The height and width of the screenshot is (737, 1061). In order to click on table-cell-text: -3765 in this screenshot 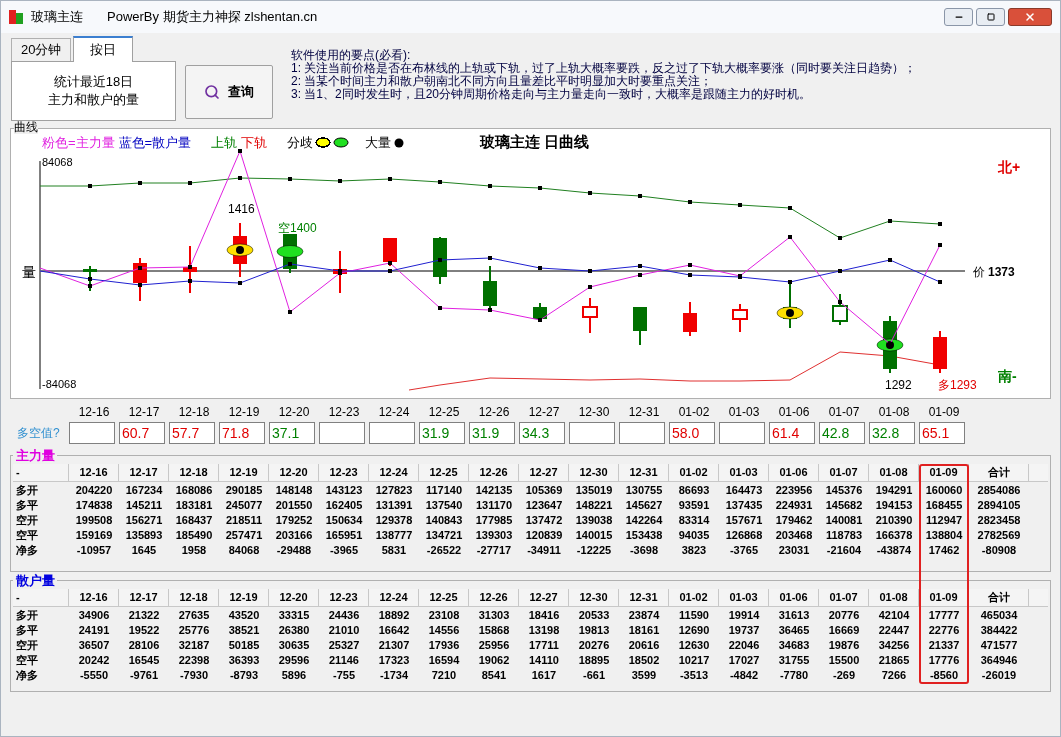, I will do `click(744, 550)`.